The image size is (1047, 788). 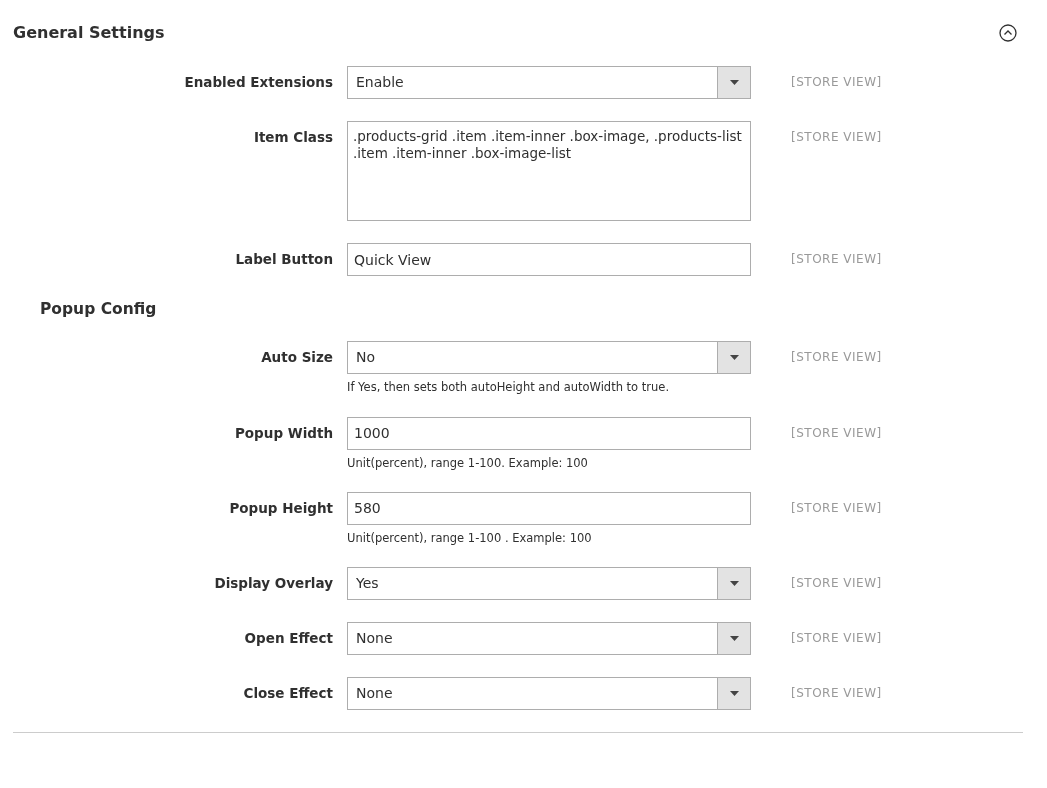 What do you see at coordinates (293, 137) in the screenshot?
I see `field-label: Item Class` at bounding box center [293, 137].